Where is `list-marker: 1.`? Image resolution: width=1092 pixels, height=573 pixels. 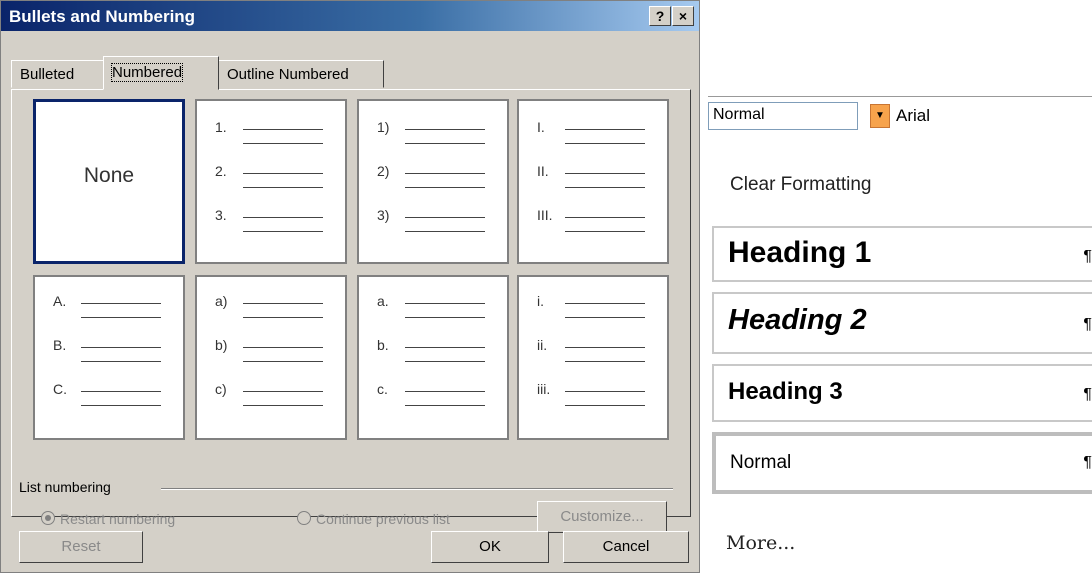 list-marker: 1. is located at coordinates (221, 127).